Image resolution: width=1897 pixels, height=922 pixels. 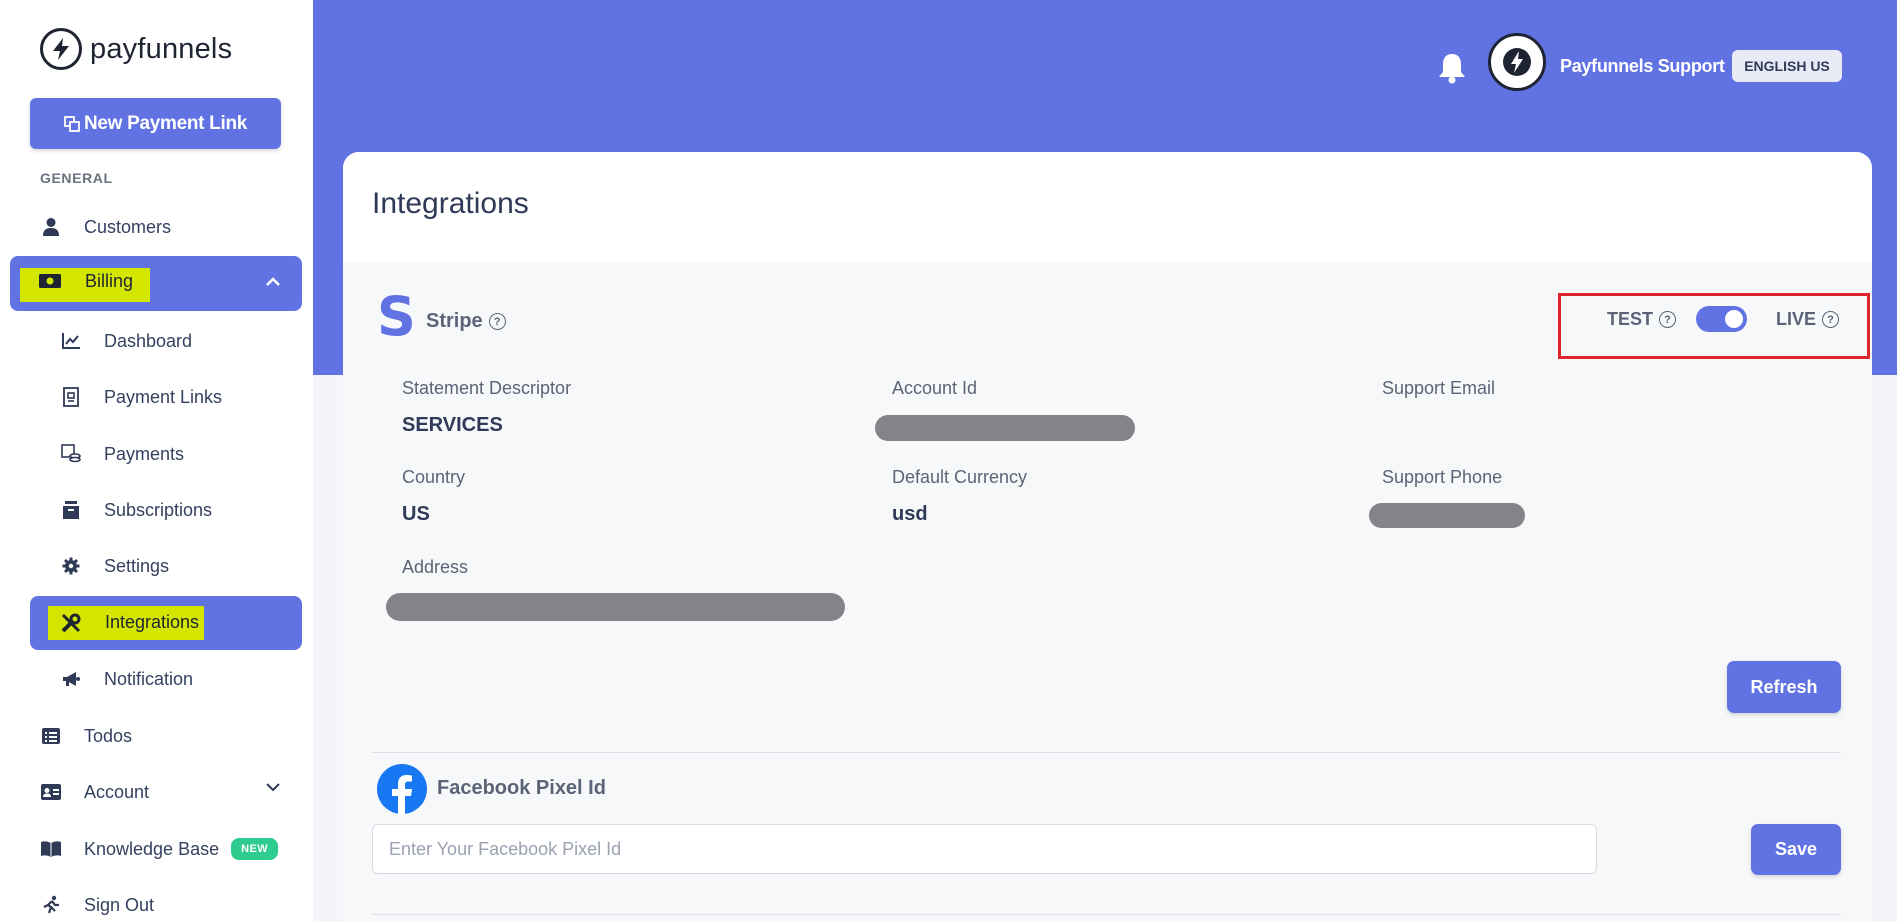 I want to click on redacted-address, so click(x=615, y=607).